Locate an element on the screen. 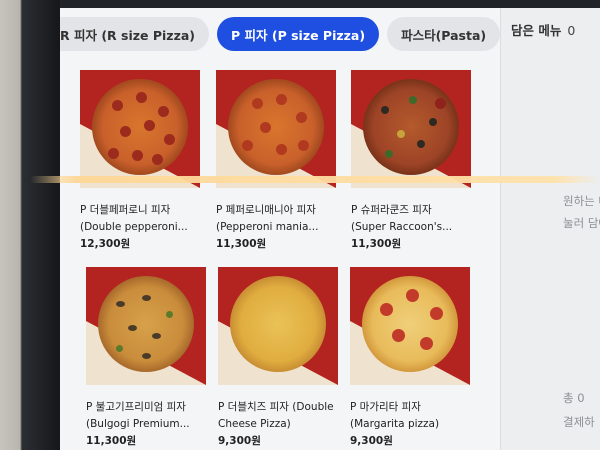 This screenshot has height=450, width=600. product-price: 12,300원 is located at coordinates (105, 244).